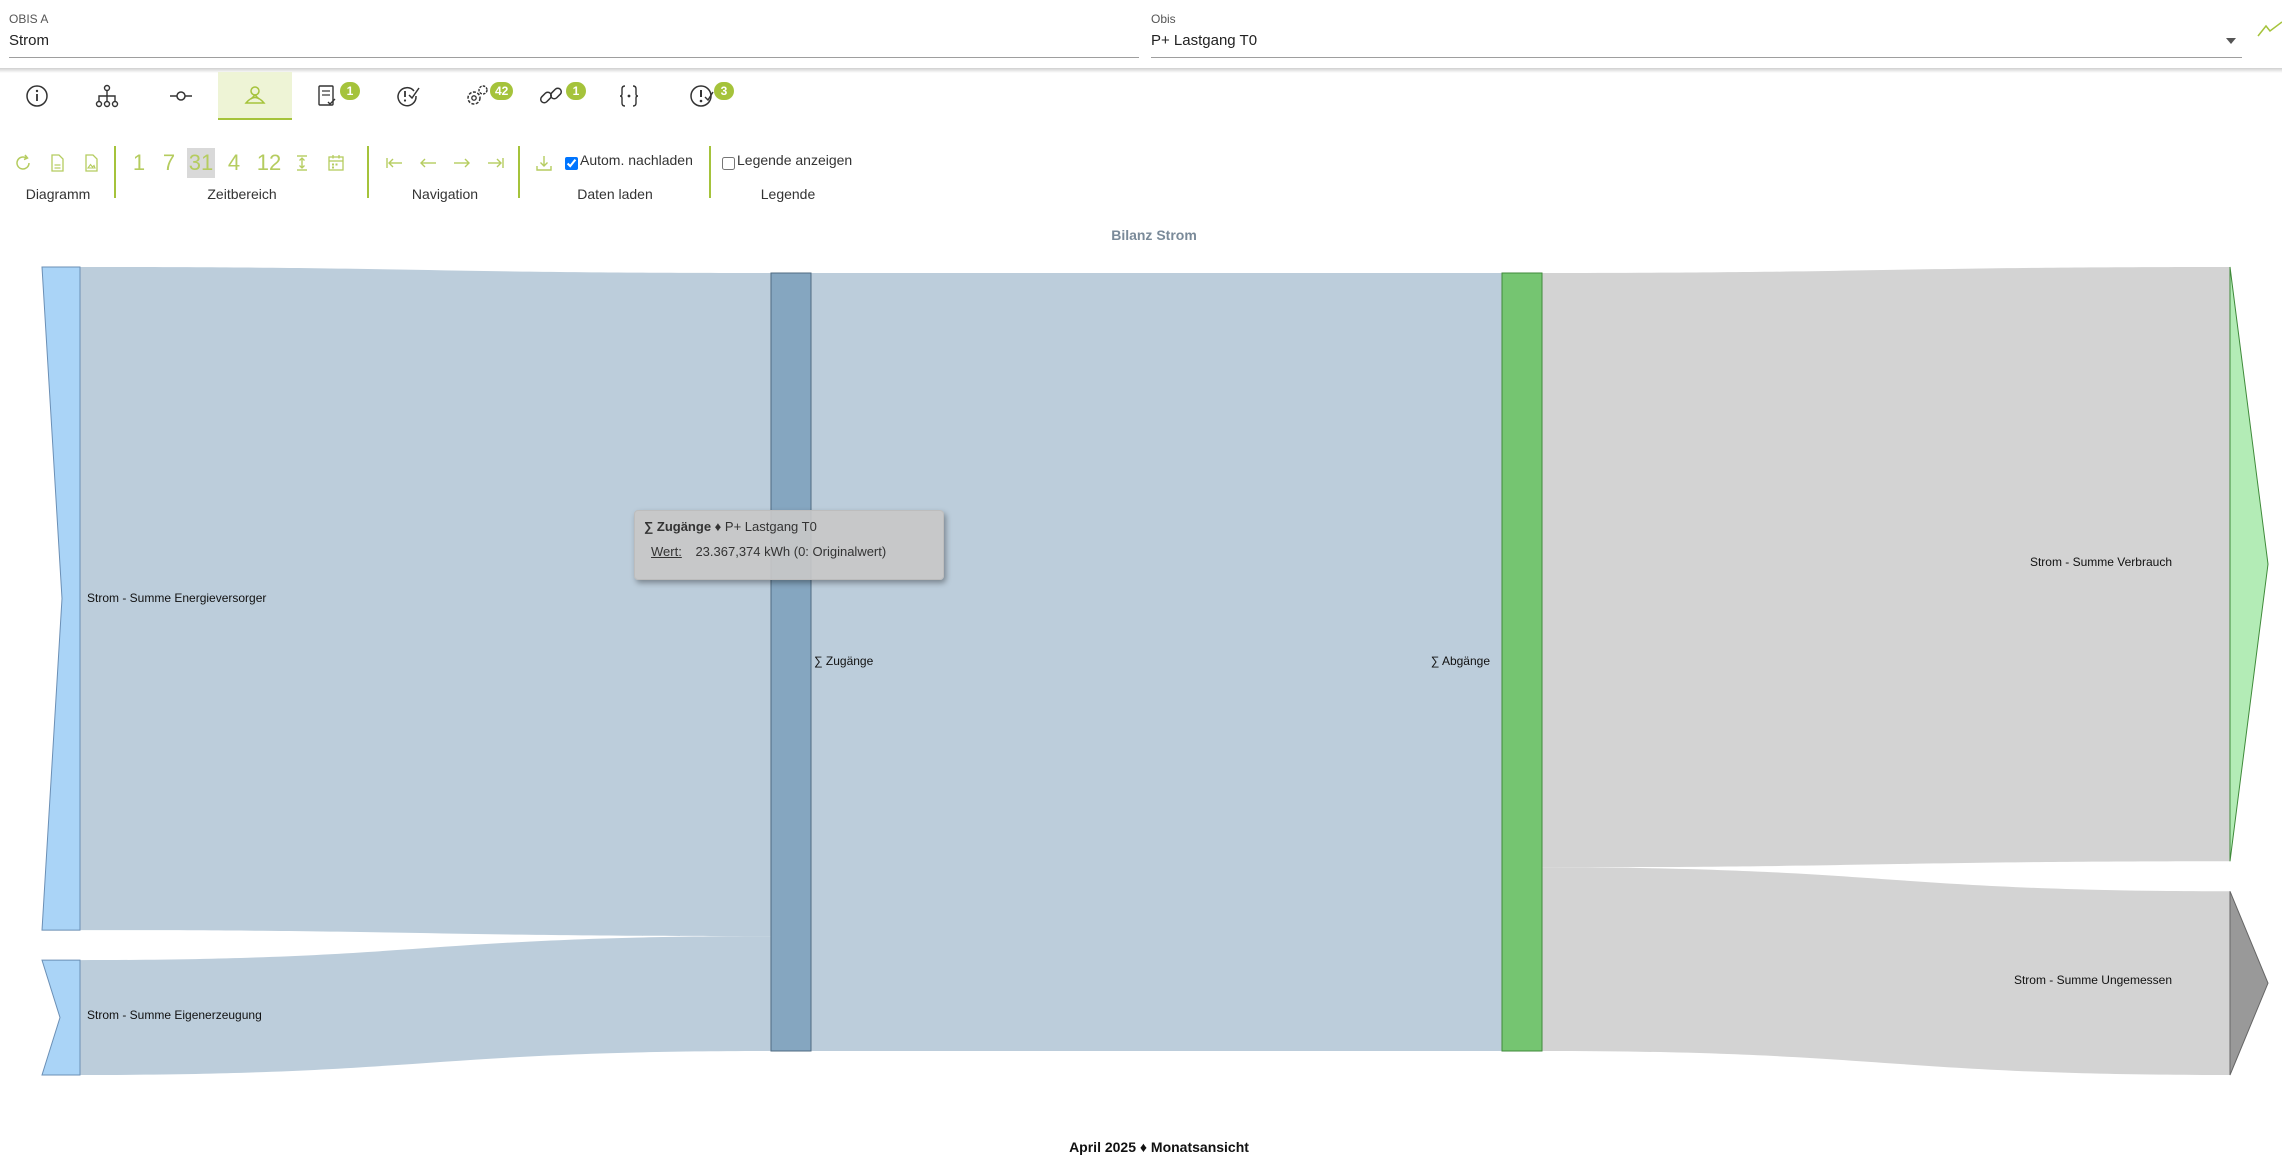 Image resolution: width=2282 pixels, height=1161 pixels. Describe the element at coordinates (551, 95) in the screenshot. I see `link-icon` at that location.